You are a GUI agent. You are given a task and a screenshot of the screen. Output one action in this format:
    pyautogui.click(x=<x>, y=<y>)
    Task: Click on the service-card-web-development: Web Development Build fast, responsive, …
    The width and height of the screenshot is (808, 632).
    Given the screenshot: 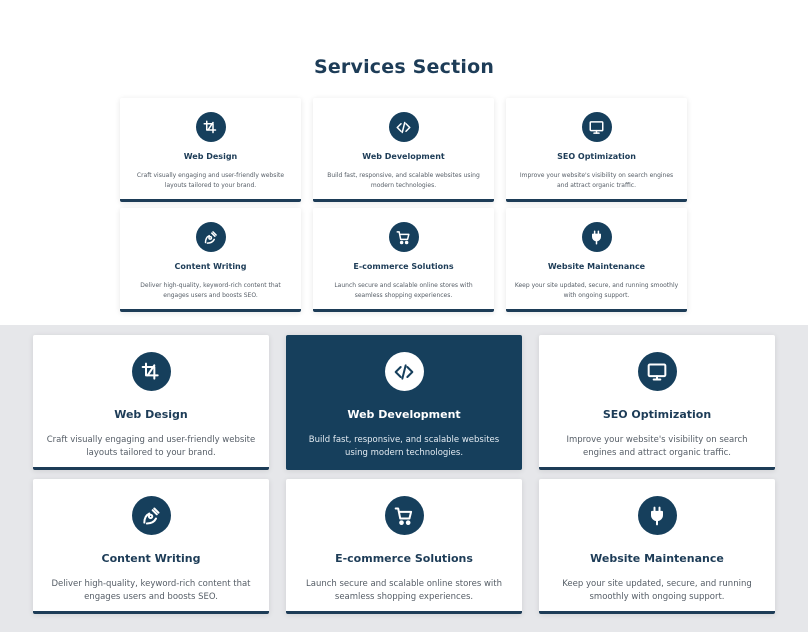 What is the action you would take?
    pyautogui.click(x=403, y=150)
    